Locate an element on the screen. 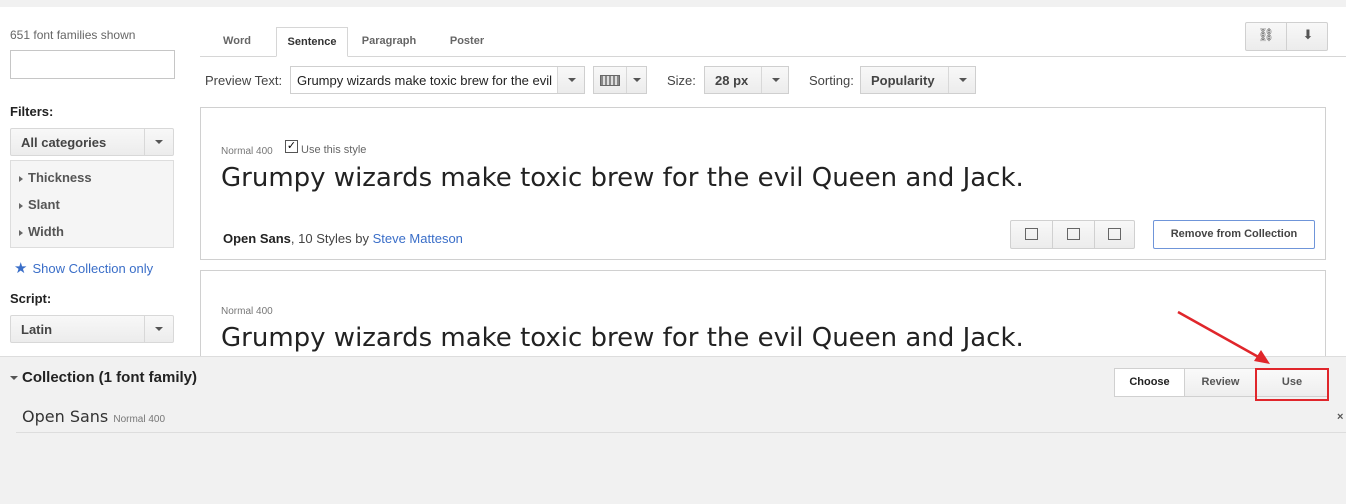 This screenshot has height=504, width=1346. filter-thickness: Thickness is located at coordinates (55, 177).